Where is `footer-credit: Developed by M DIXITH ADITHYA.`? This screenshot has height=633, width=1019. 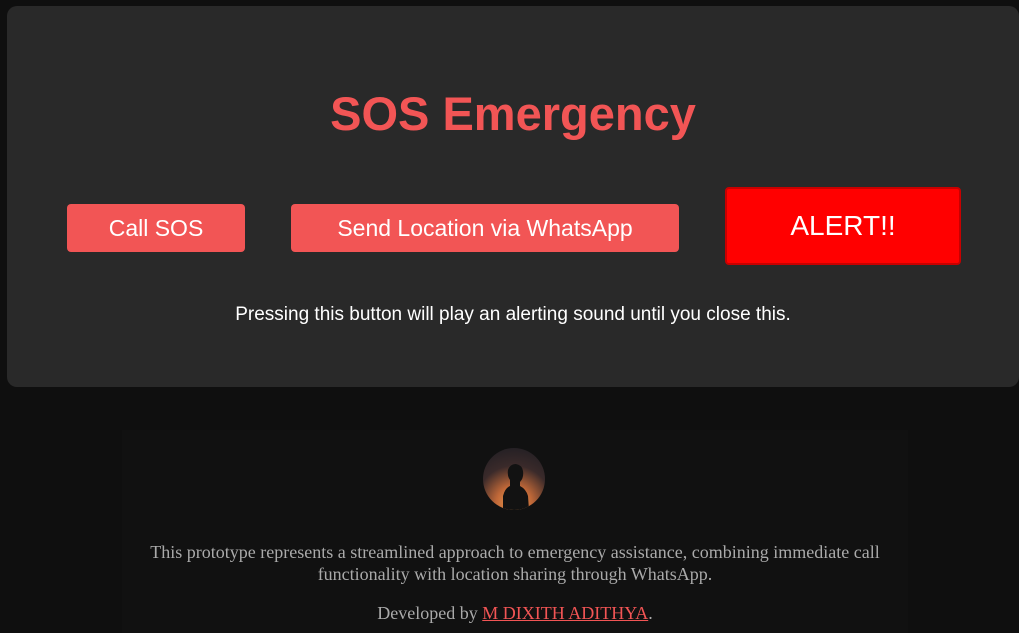 footer-credit: Developed by M DIXITH ADITHYA. is located at coordinates (515, 613).